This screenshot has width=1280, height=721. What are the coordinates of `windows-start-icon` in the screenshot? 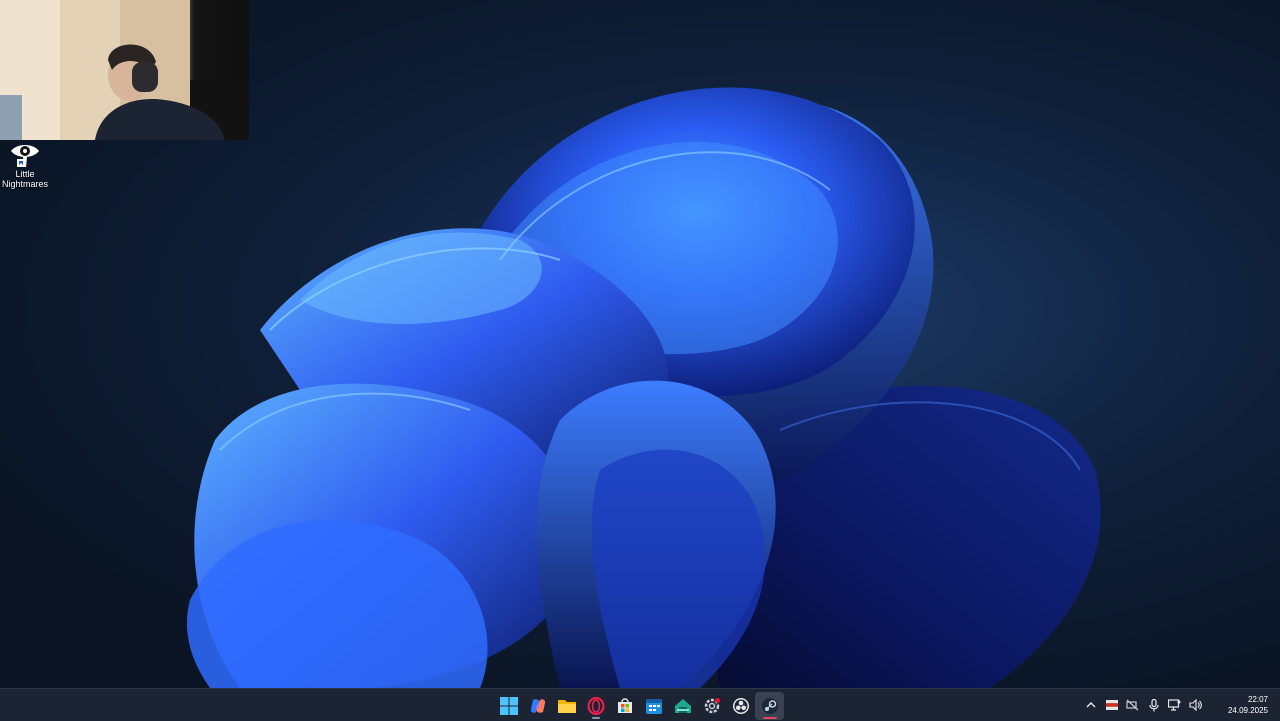 It's located at (508, 706).